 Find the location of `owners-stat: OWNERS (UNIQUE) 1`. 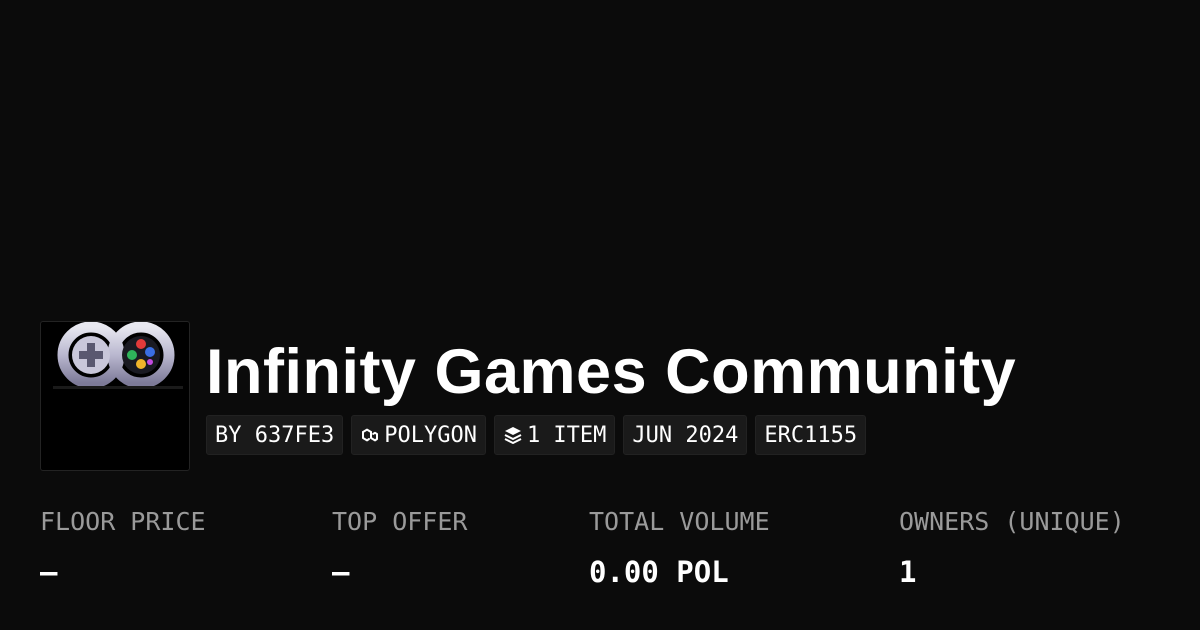

owners-stat: OWNERS (UNIQUE) 1 is located at coordinates (1012, 547).